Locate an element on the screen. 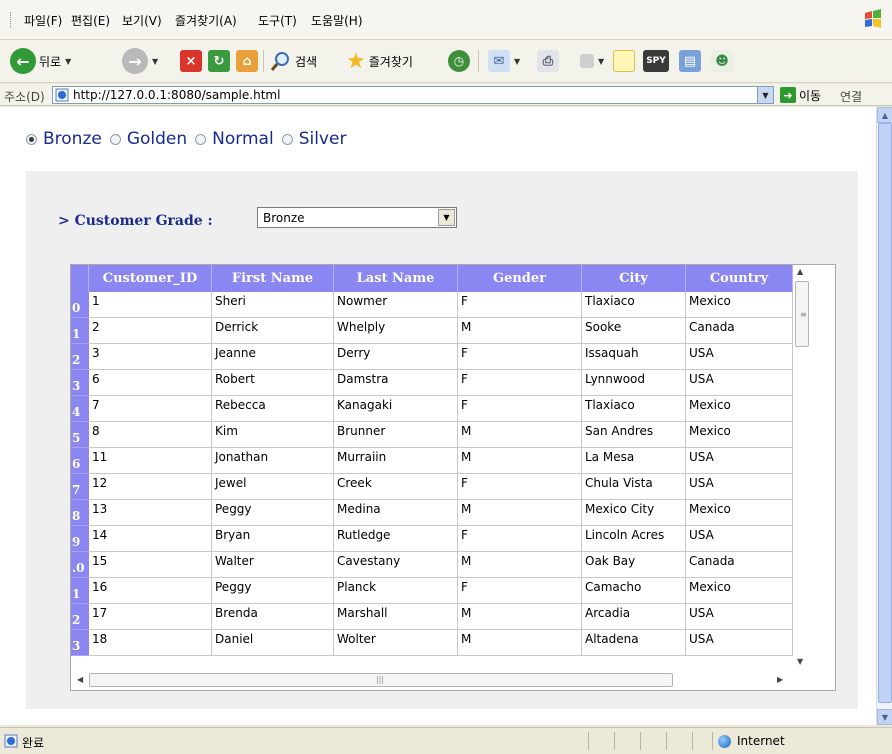 The image size is (892, 754). table-cell: Chula Vista is located at coordinates (634, 487).